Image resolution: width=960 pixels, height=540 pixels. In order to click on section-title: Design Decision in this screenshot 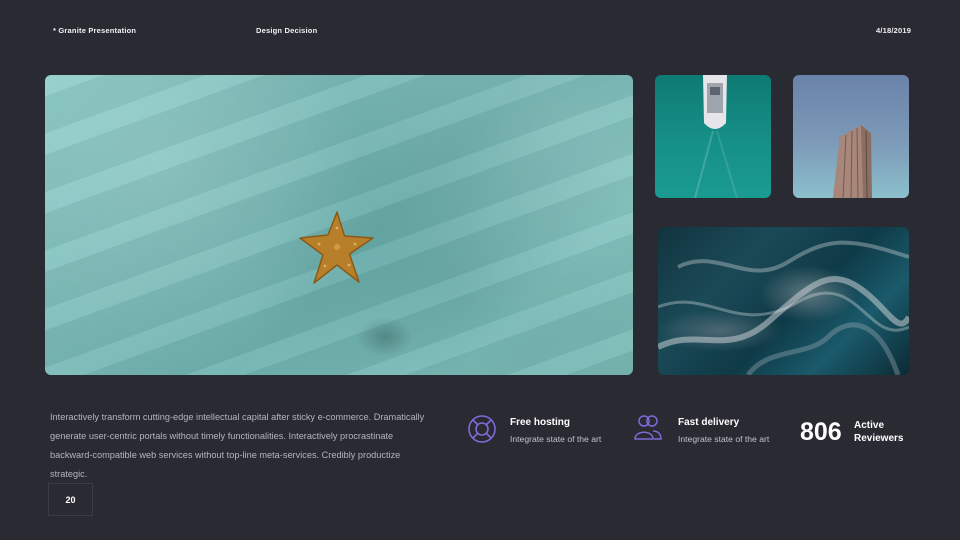, I will do `click(287, 30)`.